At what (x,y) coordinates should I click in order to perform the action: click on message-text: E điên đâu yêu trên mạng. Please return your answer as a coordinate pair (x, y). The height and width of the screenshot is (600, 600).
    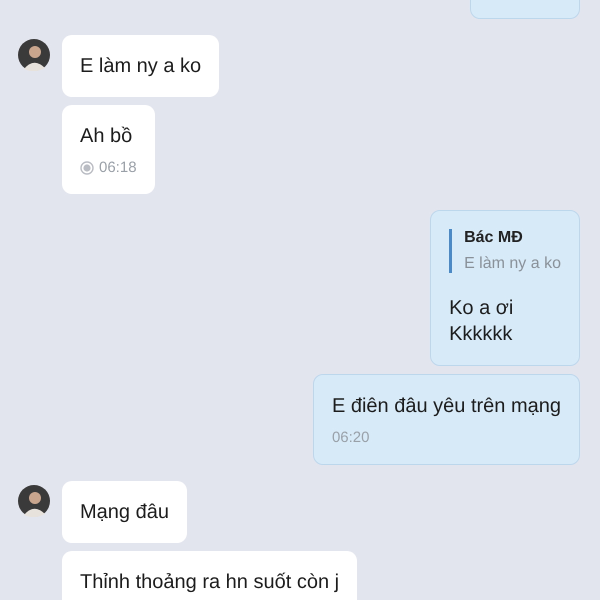
    Looking at the image, I should click on (446, 406).